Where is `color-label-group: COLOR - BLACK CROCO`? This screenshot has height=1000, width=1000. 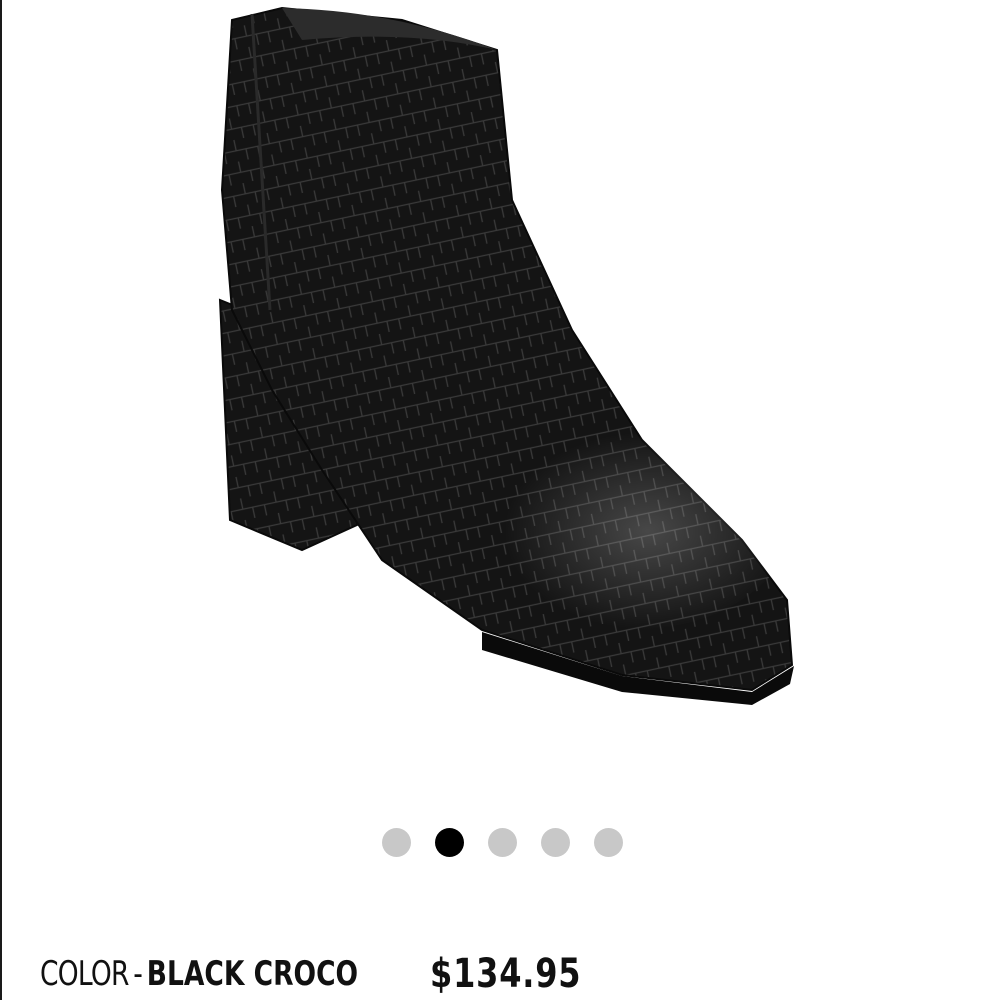 color-label-group: COLOR - BLACK CROCO is located at coordinates (199, 974).